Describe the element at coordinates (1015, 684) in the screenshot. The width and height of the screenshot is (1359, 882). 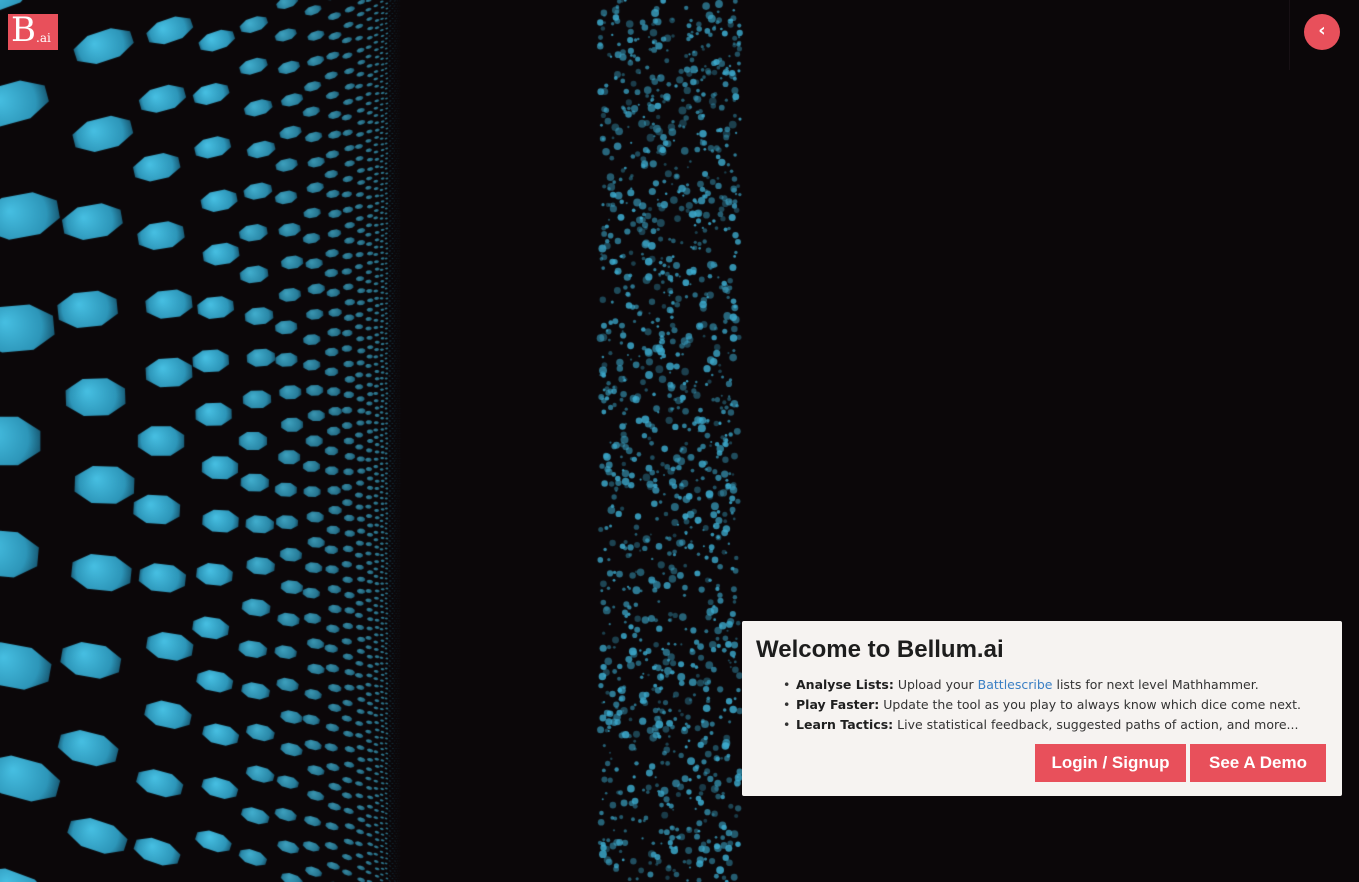
I see `battlescribe-link: Battlescribe` at that location.